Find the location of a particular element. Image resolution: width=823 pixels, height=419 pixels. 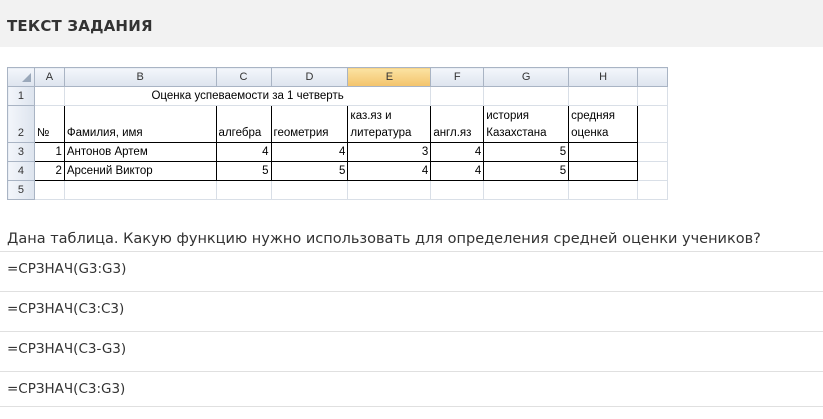

cell-name: Антонов Артем is located at coordinates (140, 152).